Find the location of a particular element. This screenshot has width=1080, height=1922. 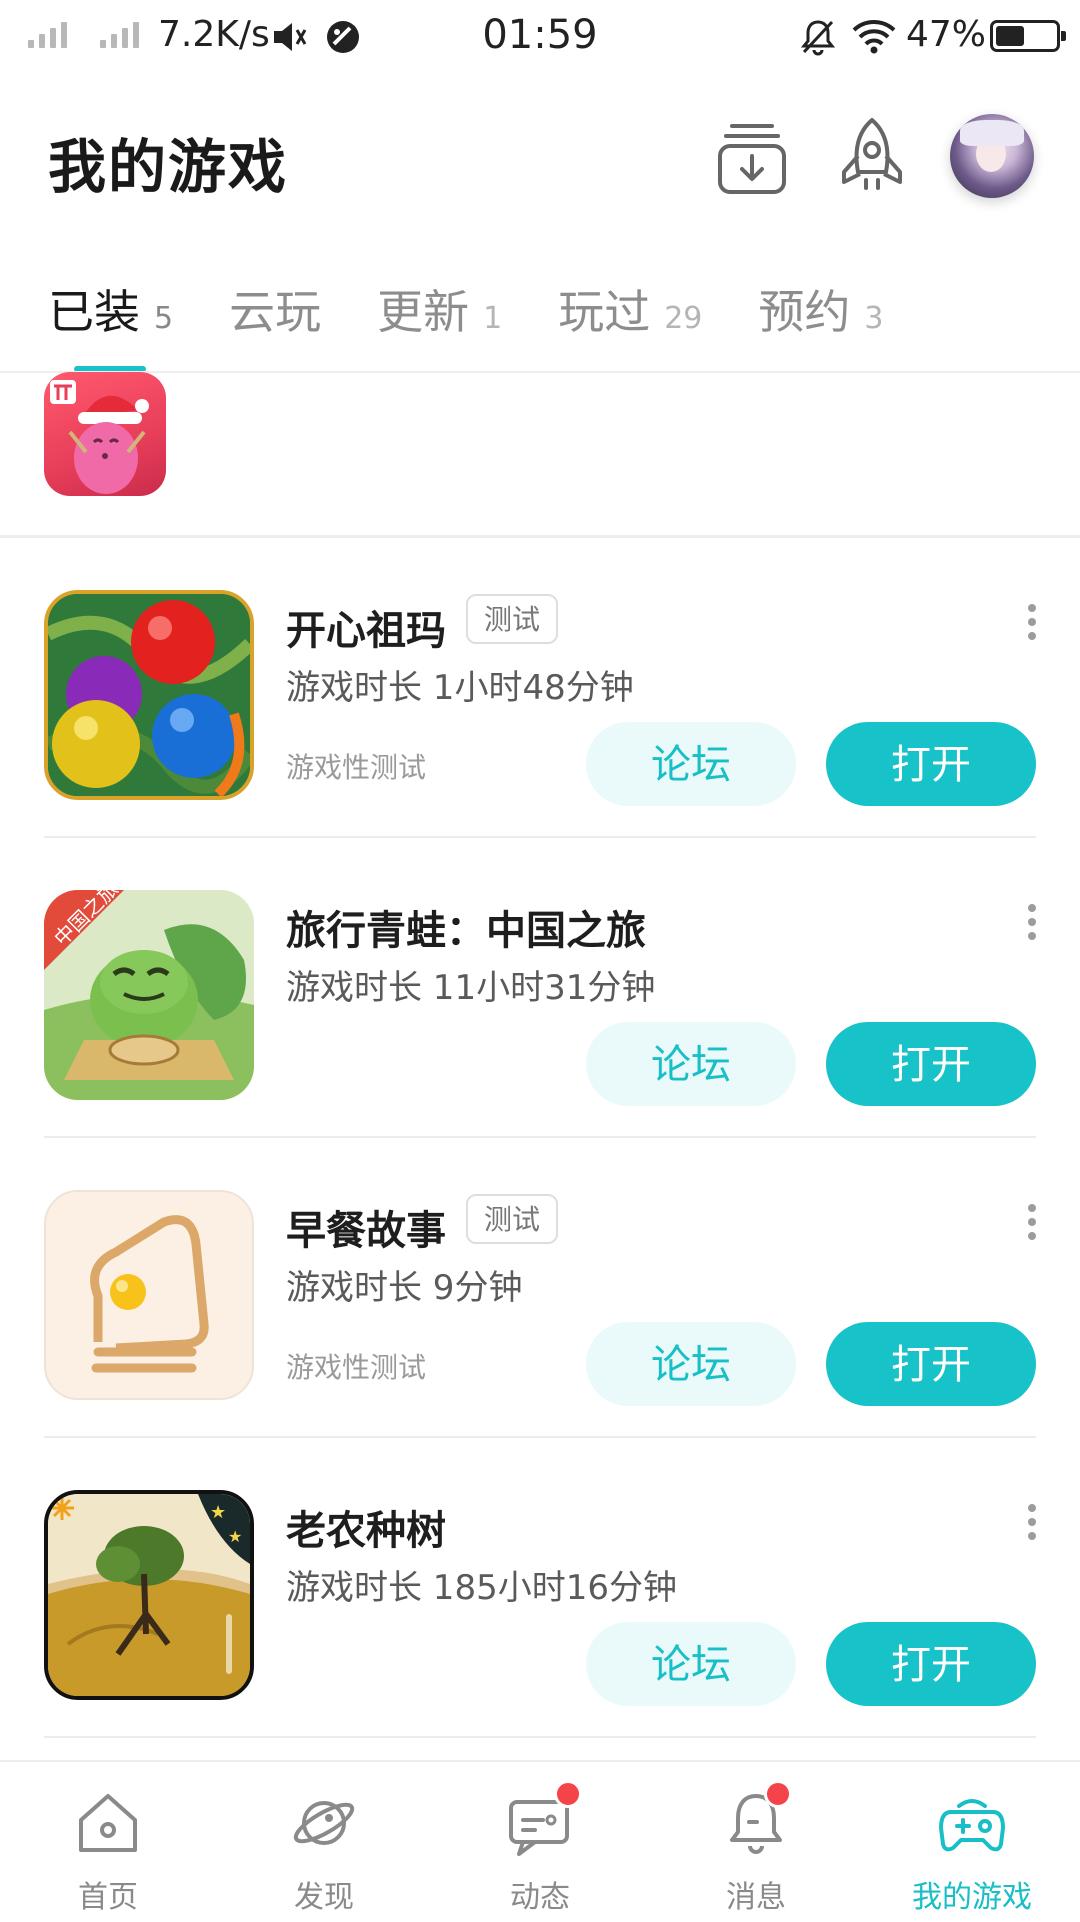

nav-discover: 发现 is located at coordinates (324, 1842).